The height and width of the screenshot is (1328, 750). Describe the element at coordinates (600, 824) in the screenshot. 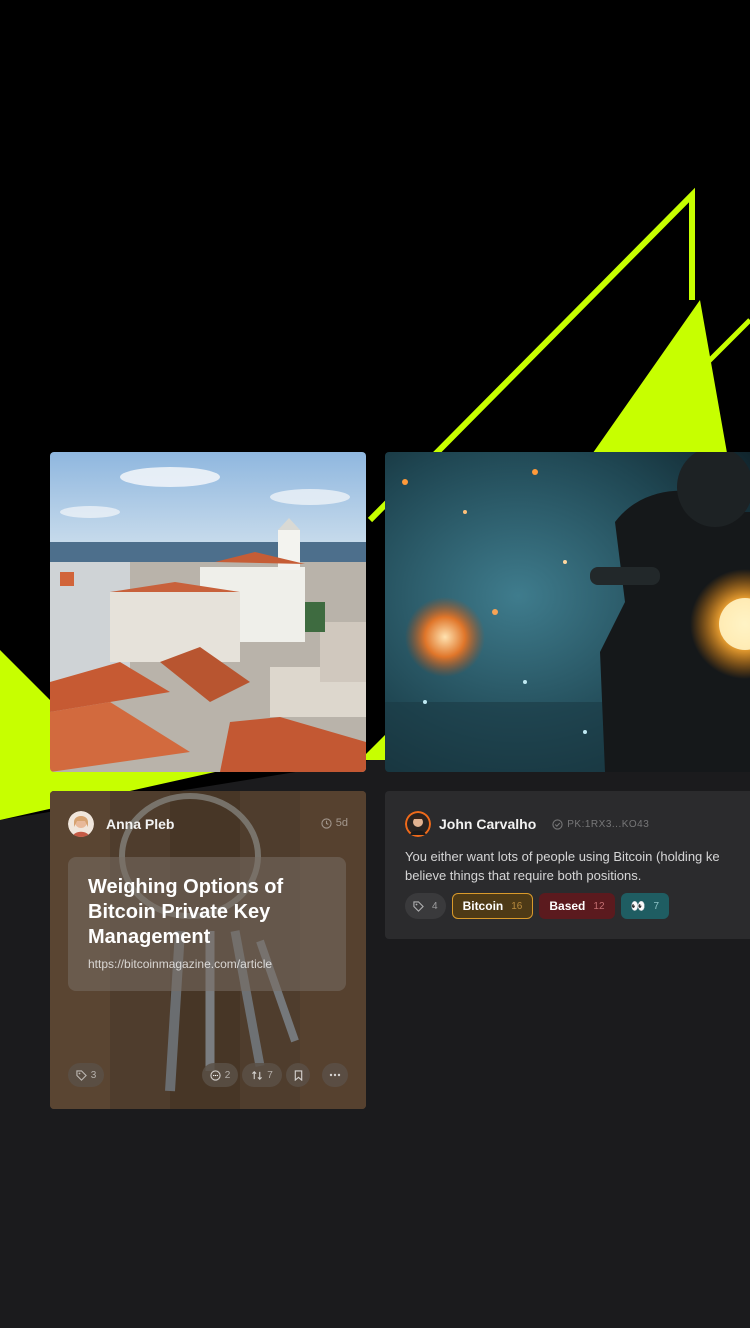

I see `pubkey: PK:1RX3...KO43` at that location.